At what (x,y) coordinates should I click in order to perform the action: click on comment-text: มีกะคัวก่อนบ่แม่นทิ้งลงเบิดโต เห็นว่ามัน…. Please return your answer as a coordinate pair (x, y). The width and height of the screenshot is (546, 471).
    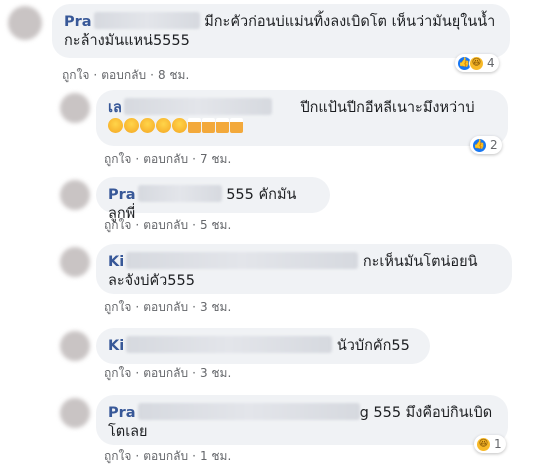
    Looking at the image, I should click on (350, 22).